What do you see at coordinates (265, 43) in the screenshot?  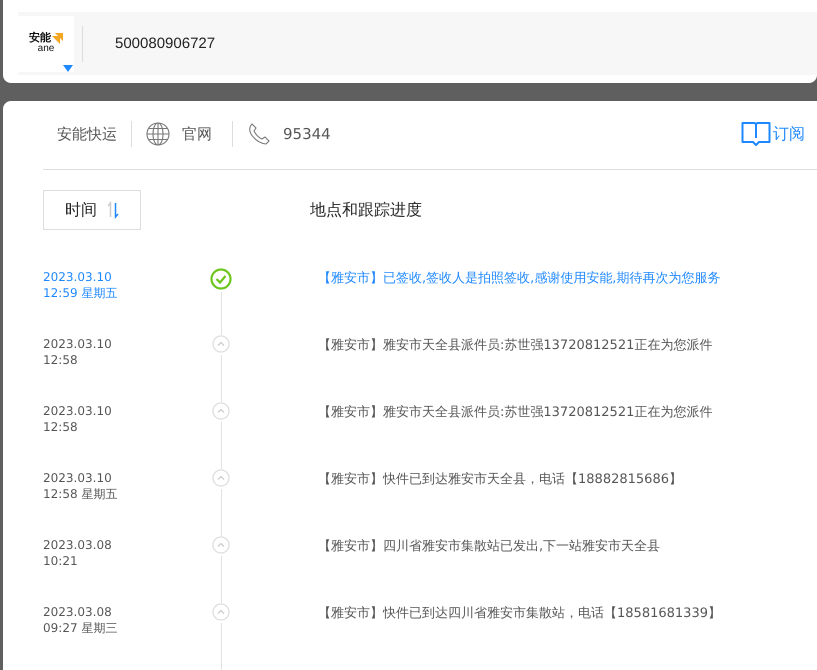 I see `tracking-number-field: 500080906727` at bounding box center [265, 43].